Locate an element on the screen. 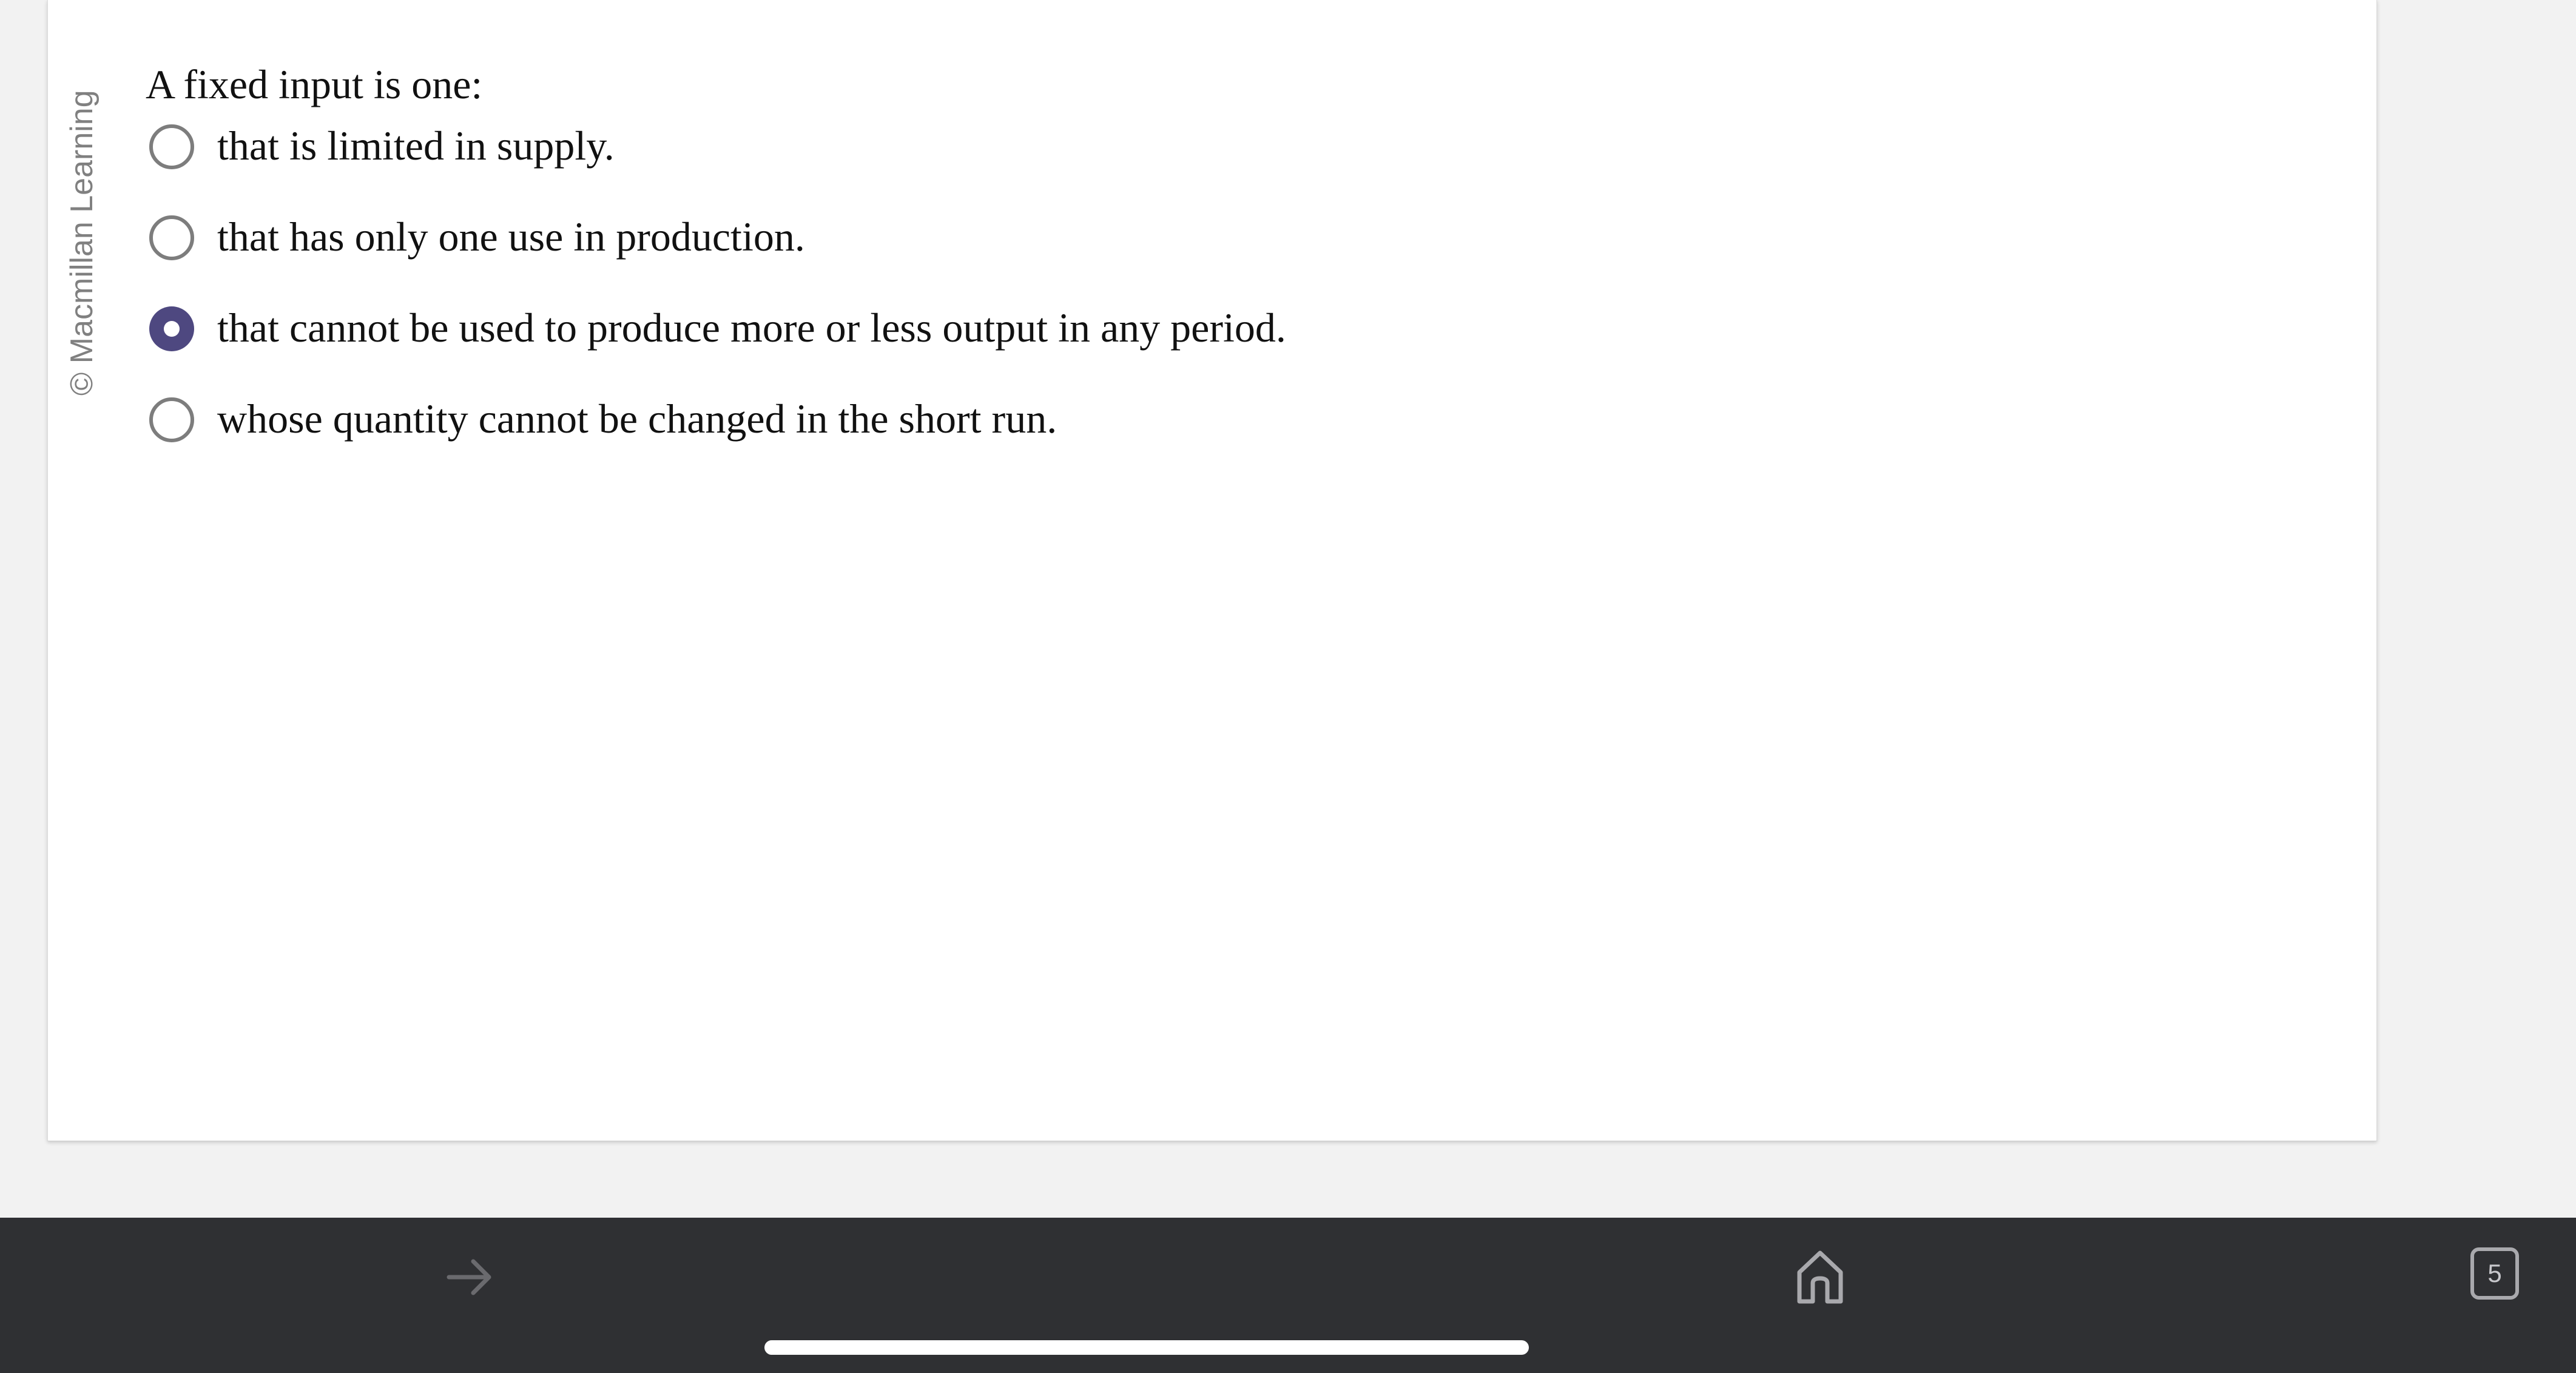 Image resolution: width=2576 pixels, height=1373 pixels. copyright-watermark: © Macmillan Learning is located at coordinates (82, 220).